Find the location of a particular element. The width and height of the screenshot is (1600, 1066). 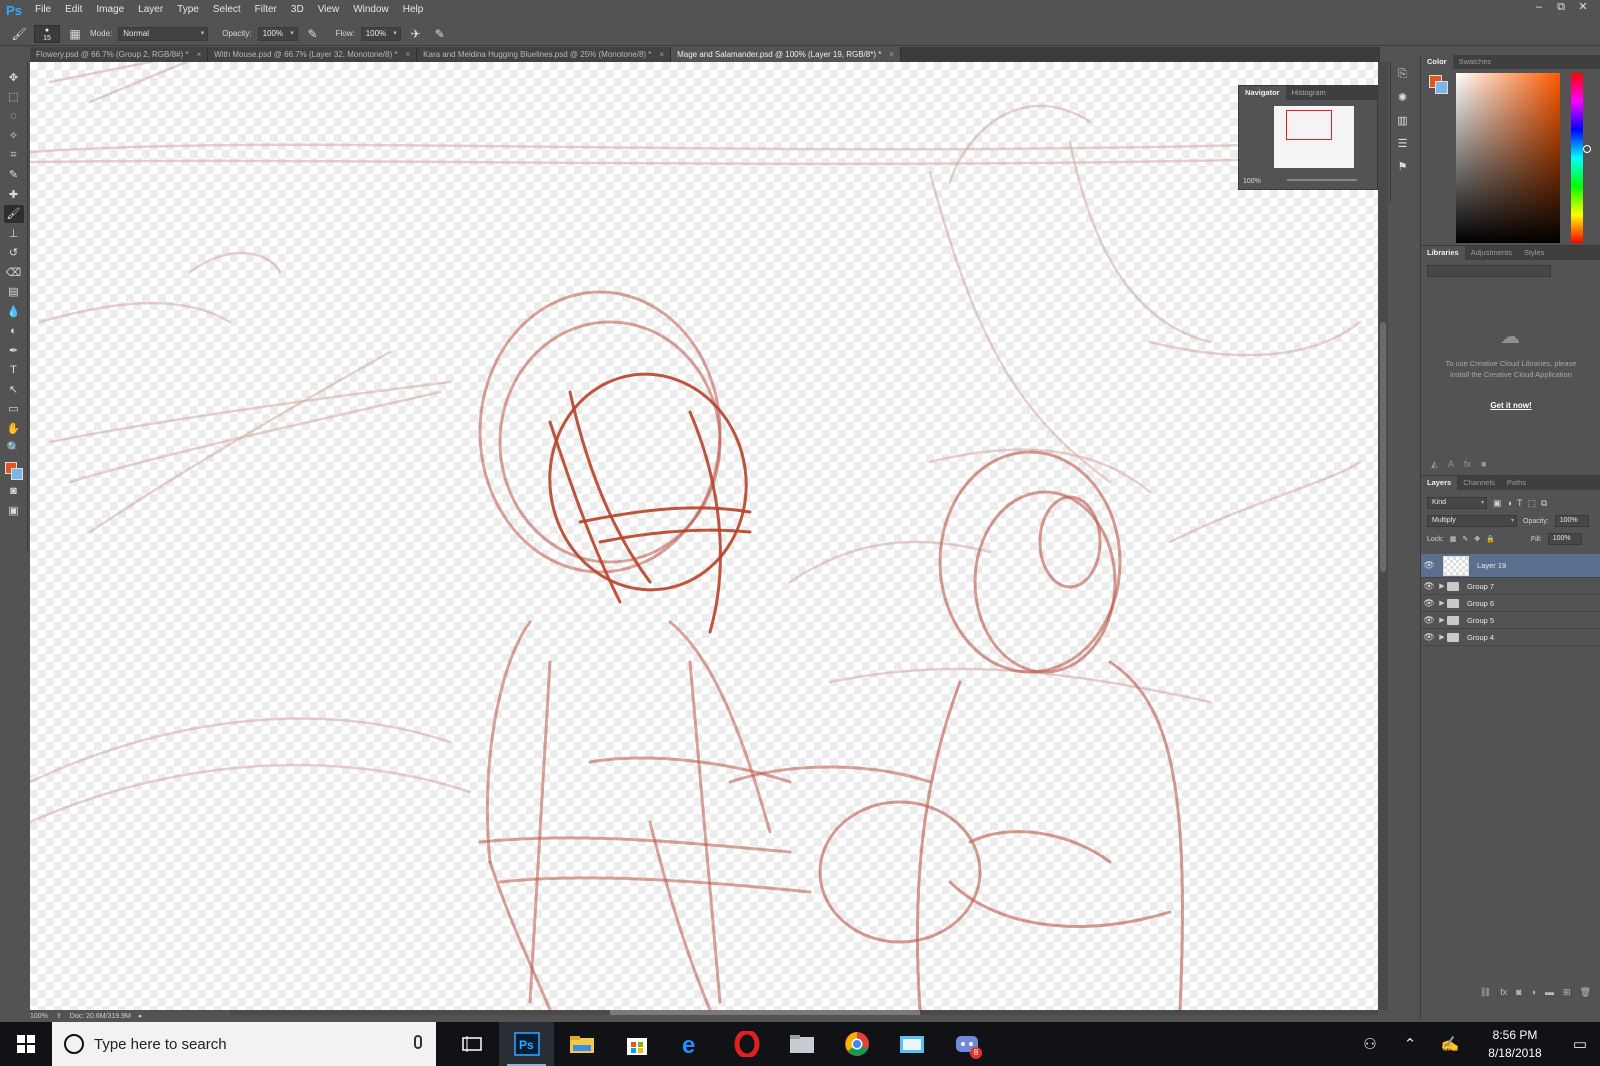

quick-select-tool-icon: ✧ is located at coordinates (14, 136).